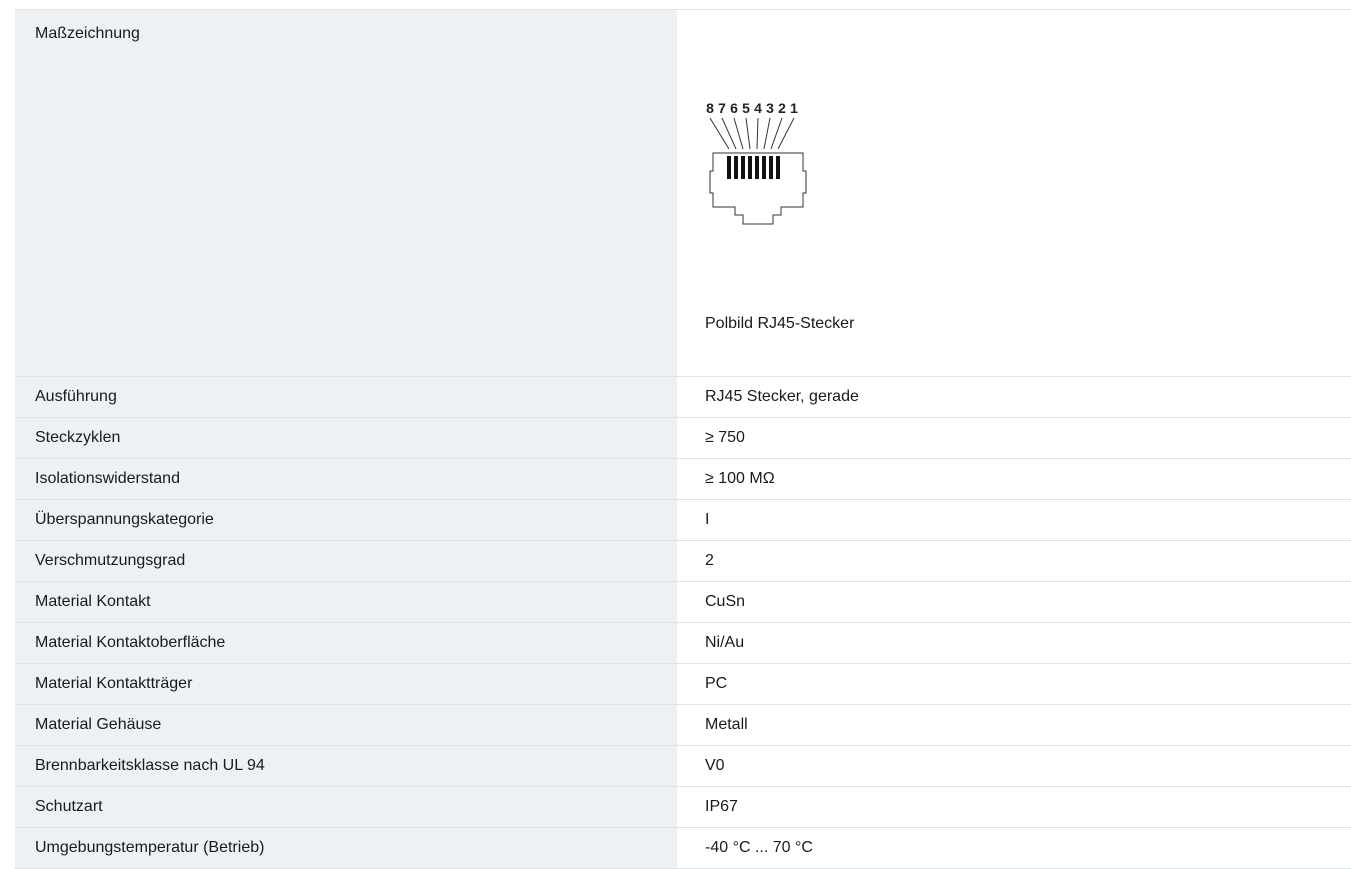 Image resolution: width=1351 pixels, height=869 pixels. What do you see at coordinates (683, 520) in the screenshot?
I see `spec-row: Überspannungskategorie I` at bounding box center [683, 520].